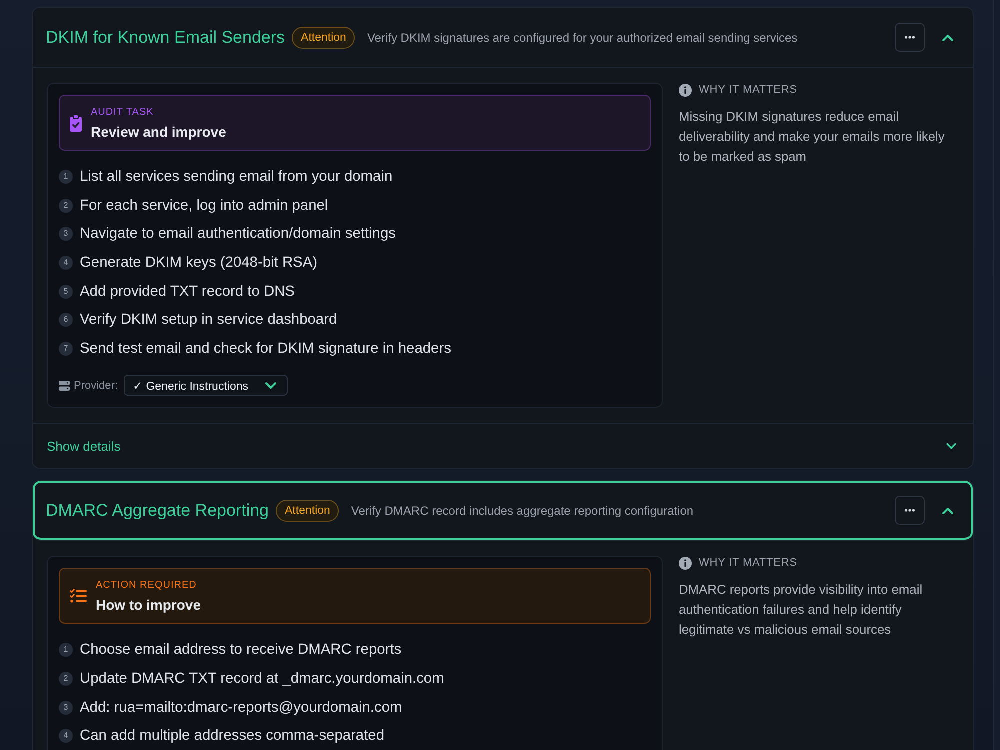  What do you see at coordinates (238, 234) in the screenshot?
I see `step-text: Navigate to email authentication/domain settings` at bounding box center [238, 234].